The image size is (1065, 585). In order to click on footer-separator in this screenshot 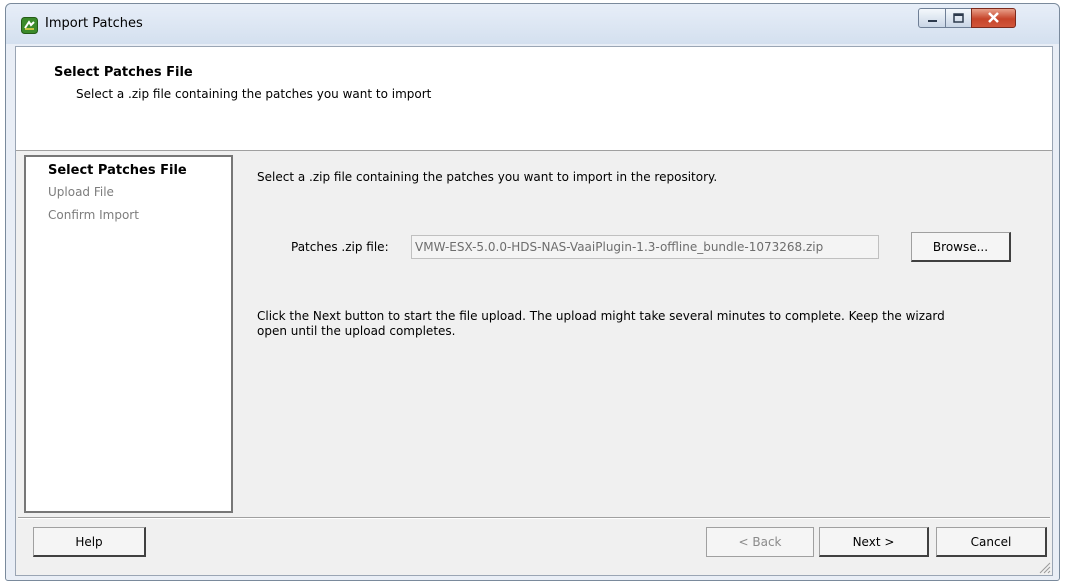, I will do `click(534, 518)`.